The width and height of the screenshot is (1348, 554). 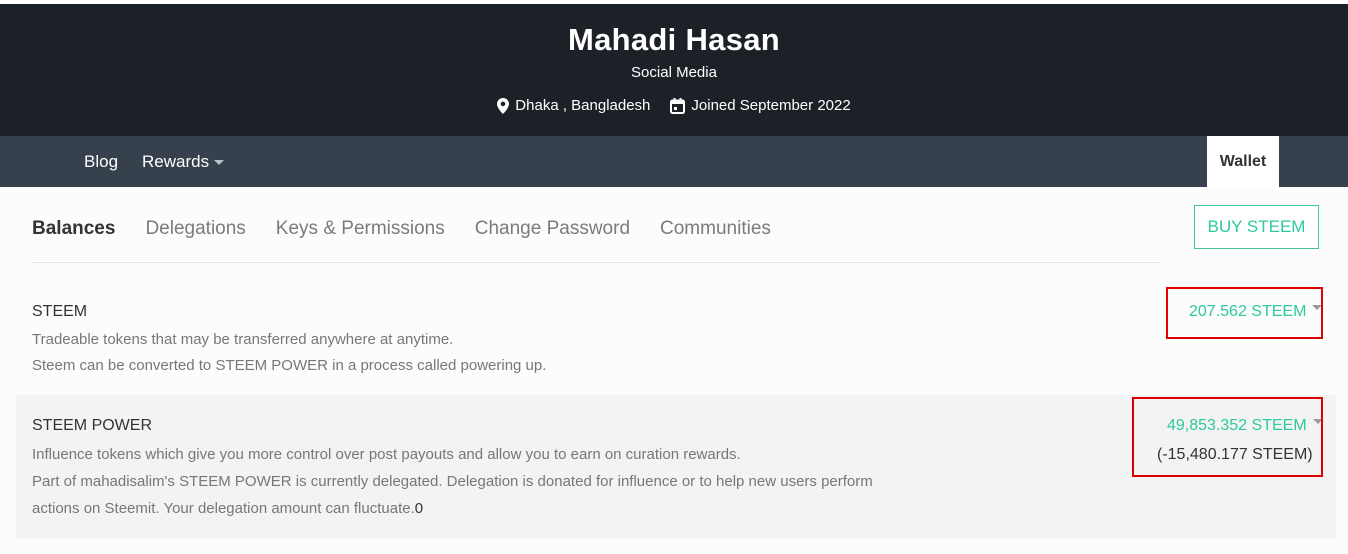 I want to click on map-pin-icon, so click(x=503, y=105).